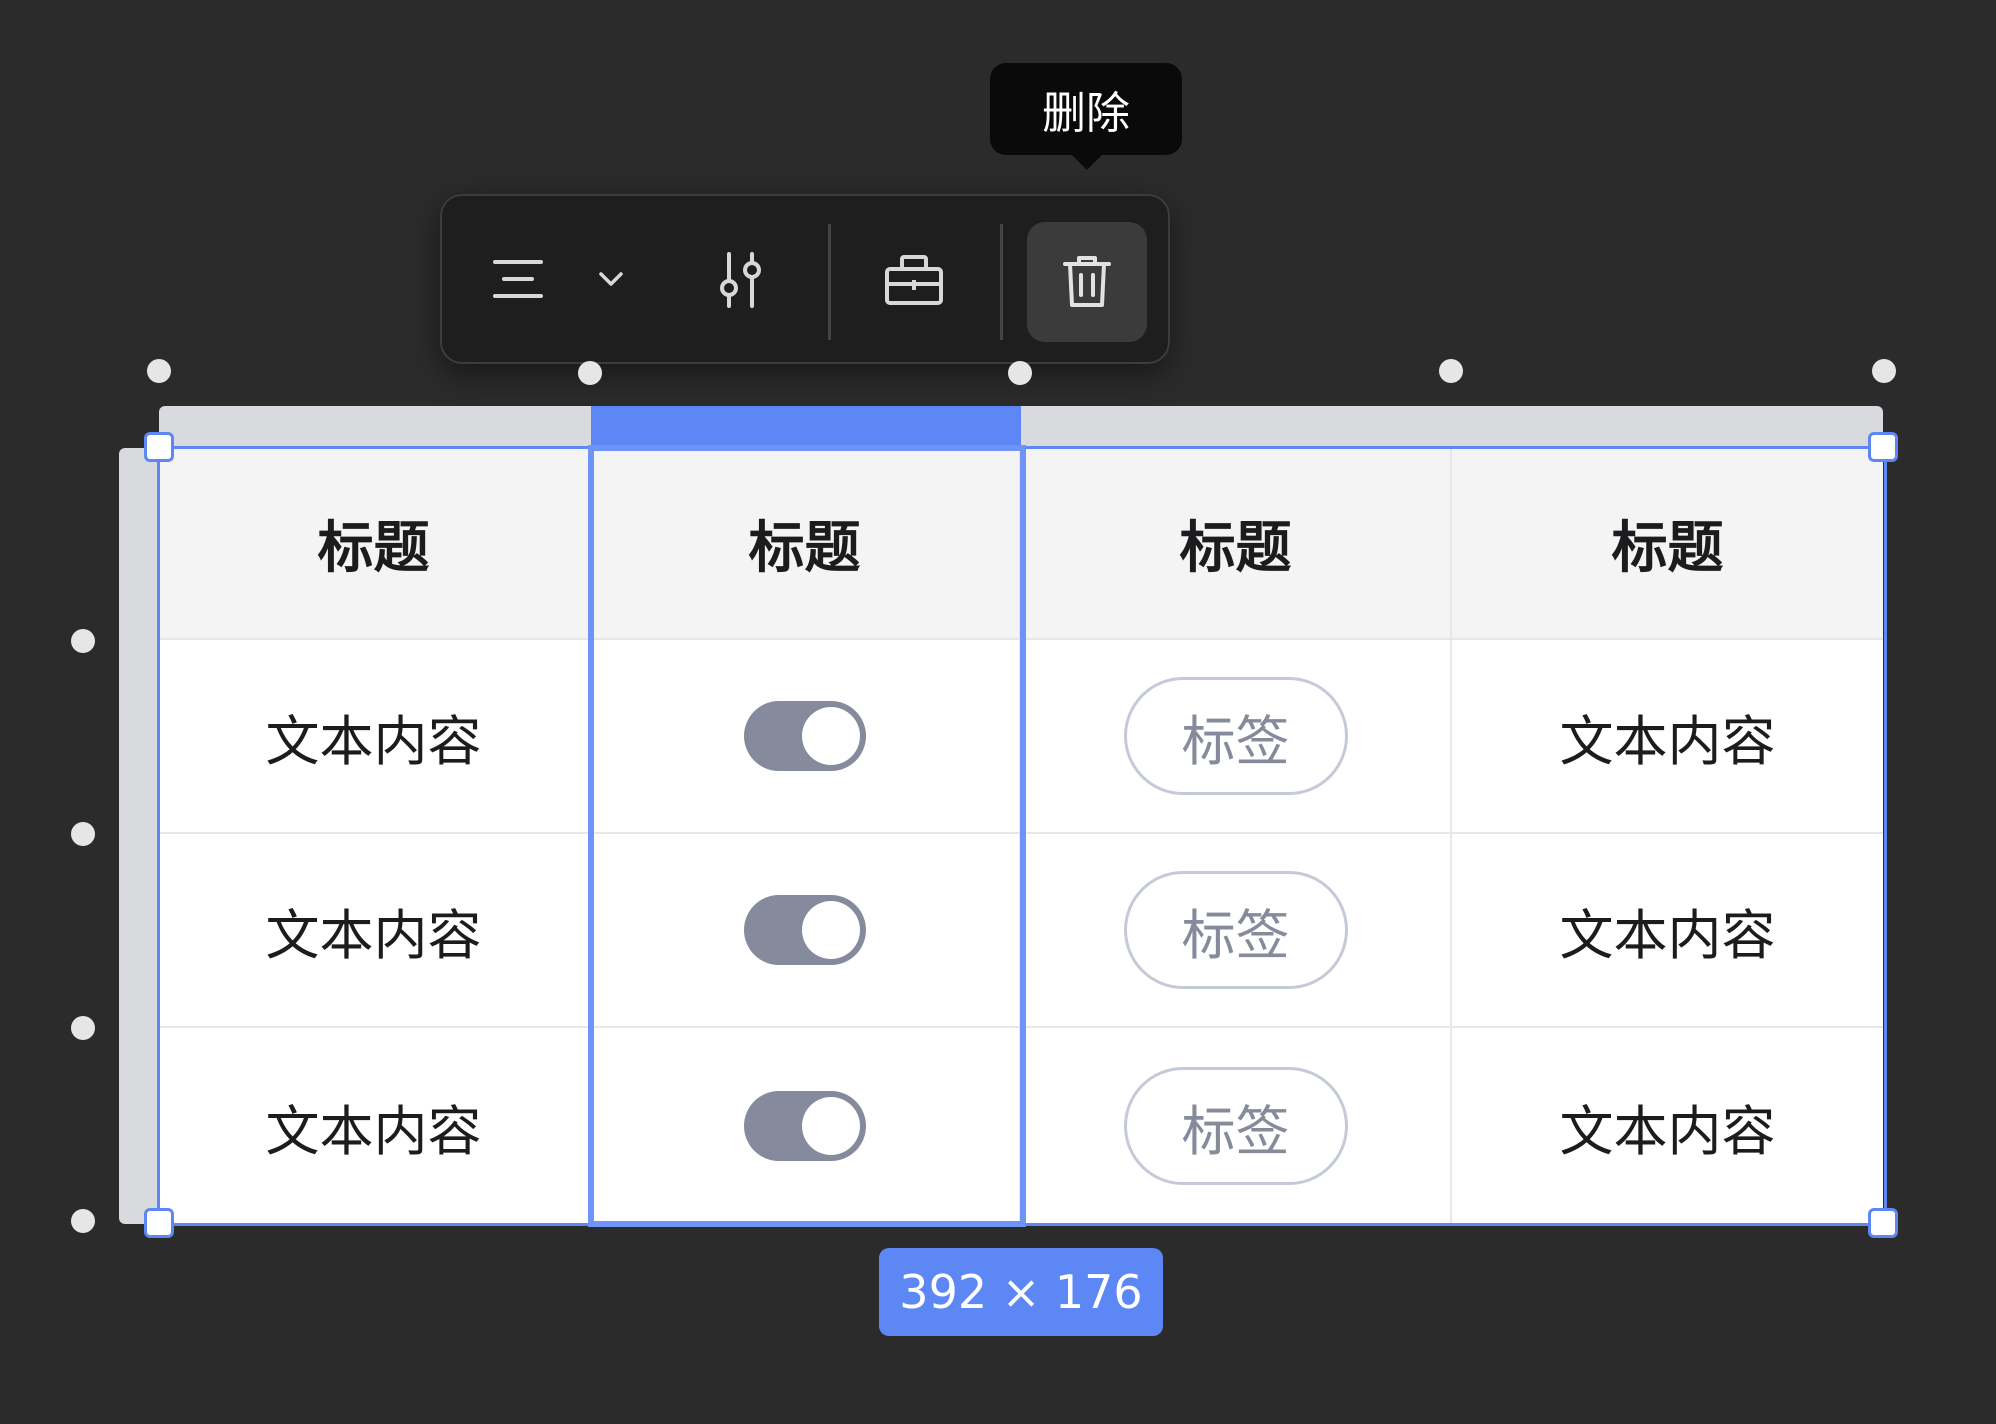  What do you see at coordinates (806, 428) in the screenshot?
I see `selected-column-bar` at bounding box center [806, 428].